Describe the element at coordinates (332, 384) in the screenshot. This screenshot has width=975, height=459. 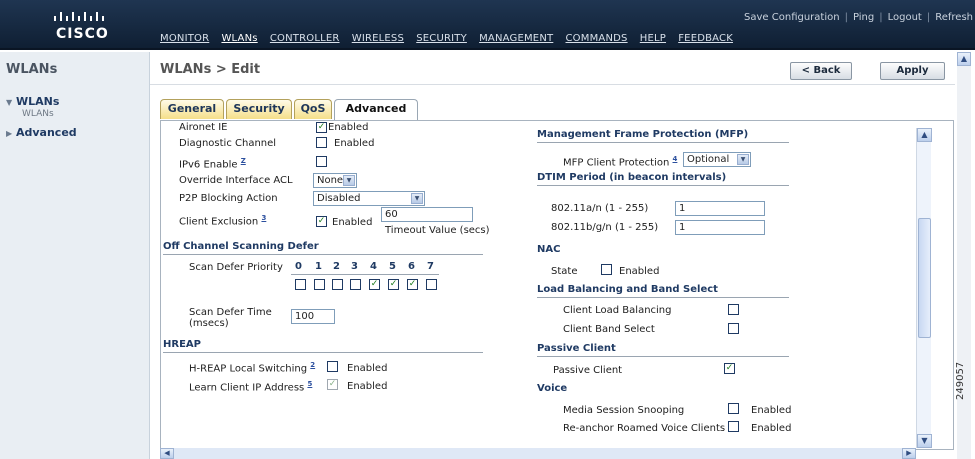
I see `learn-client-ip-checkbox: ✓` at that location.